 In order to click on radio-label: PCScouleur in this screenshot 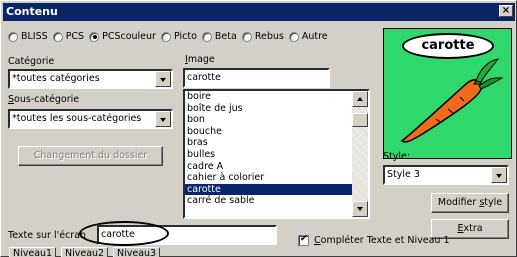, I will do `click(129, 36)`.